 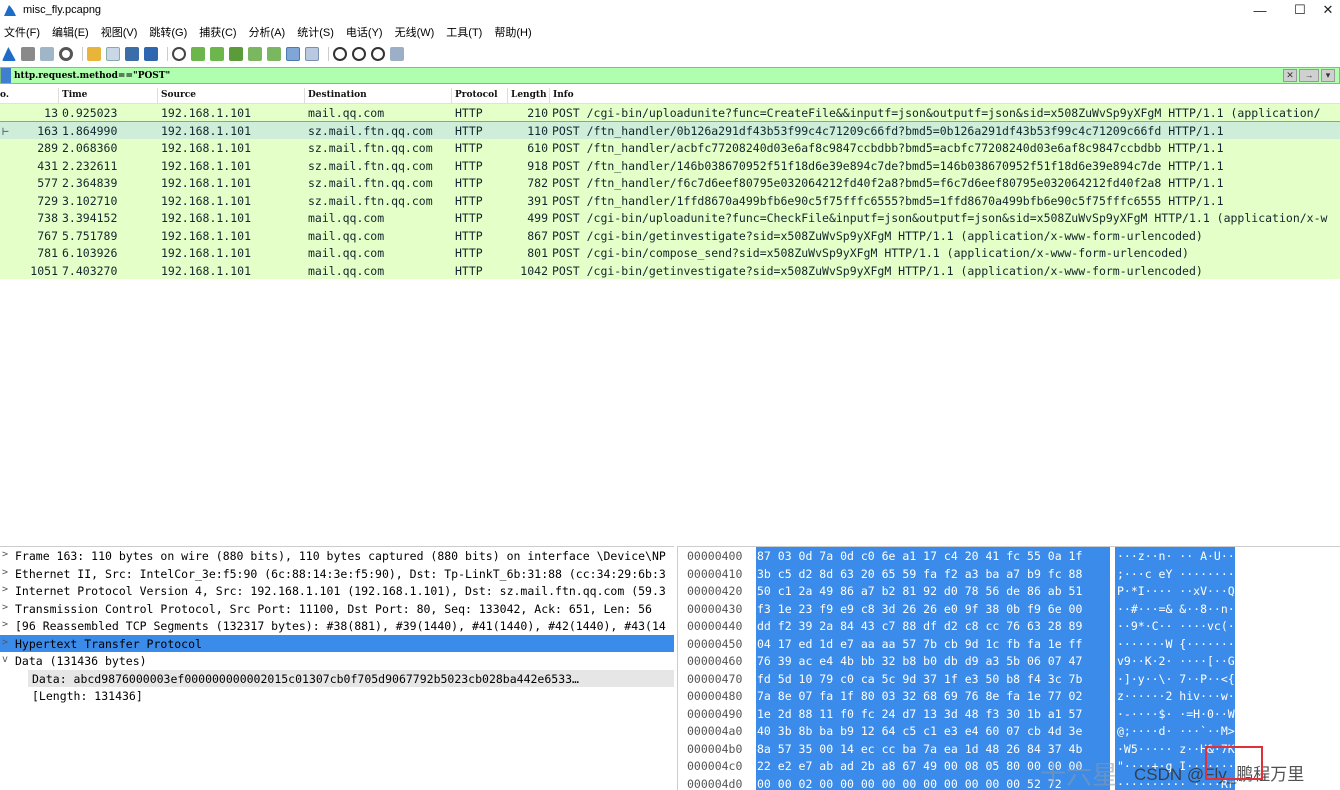 I want to click on minimize-button: —, so click(x=1260, y=10).